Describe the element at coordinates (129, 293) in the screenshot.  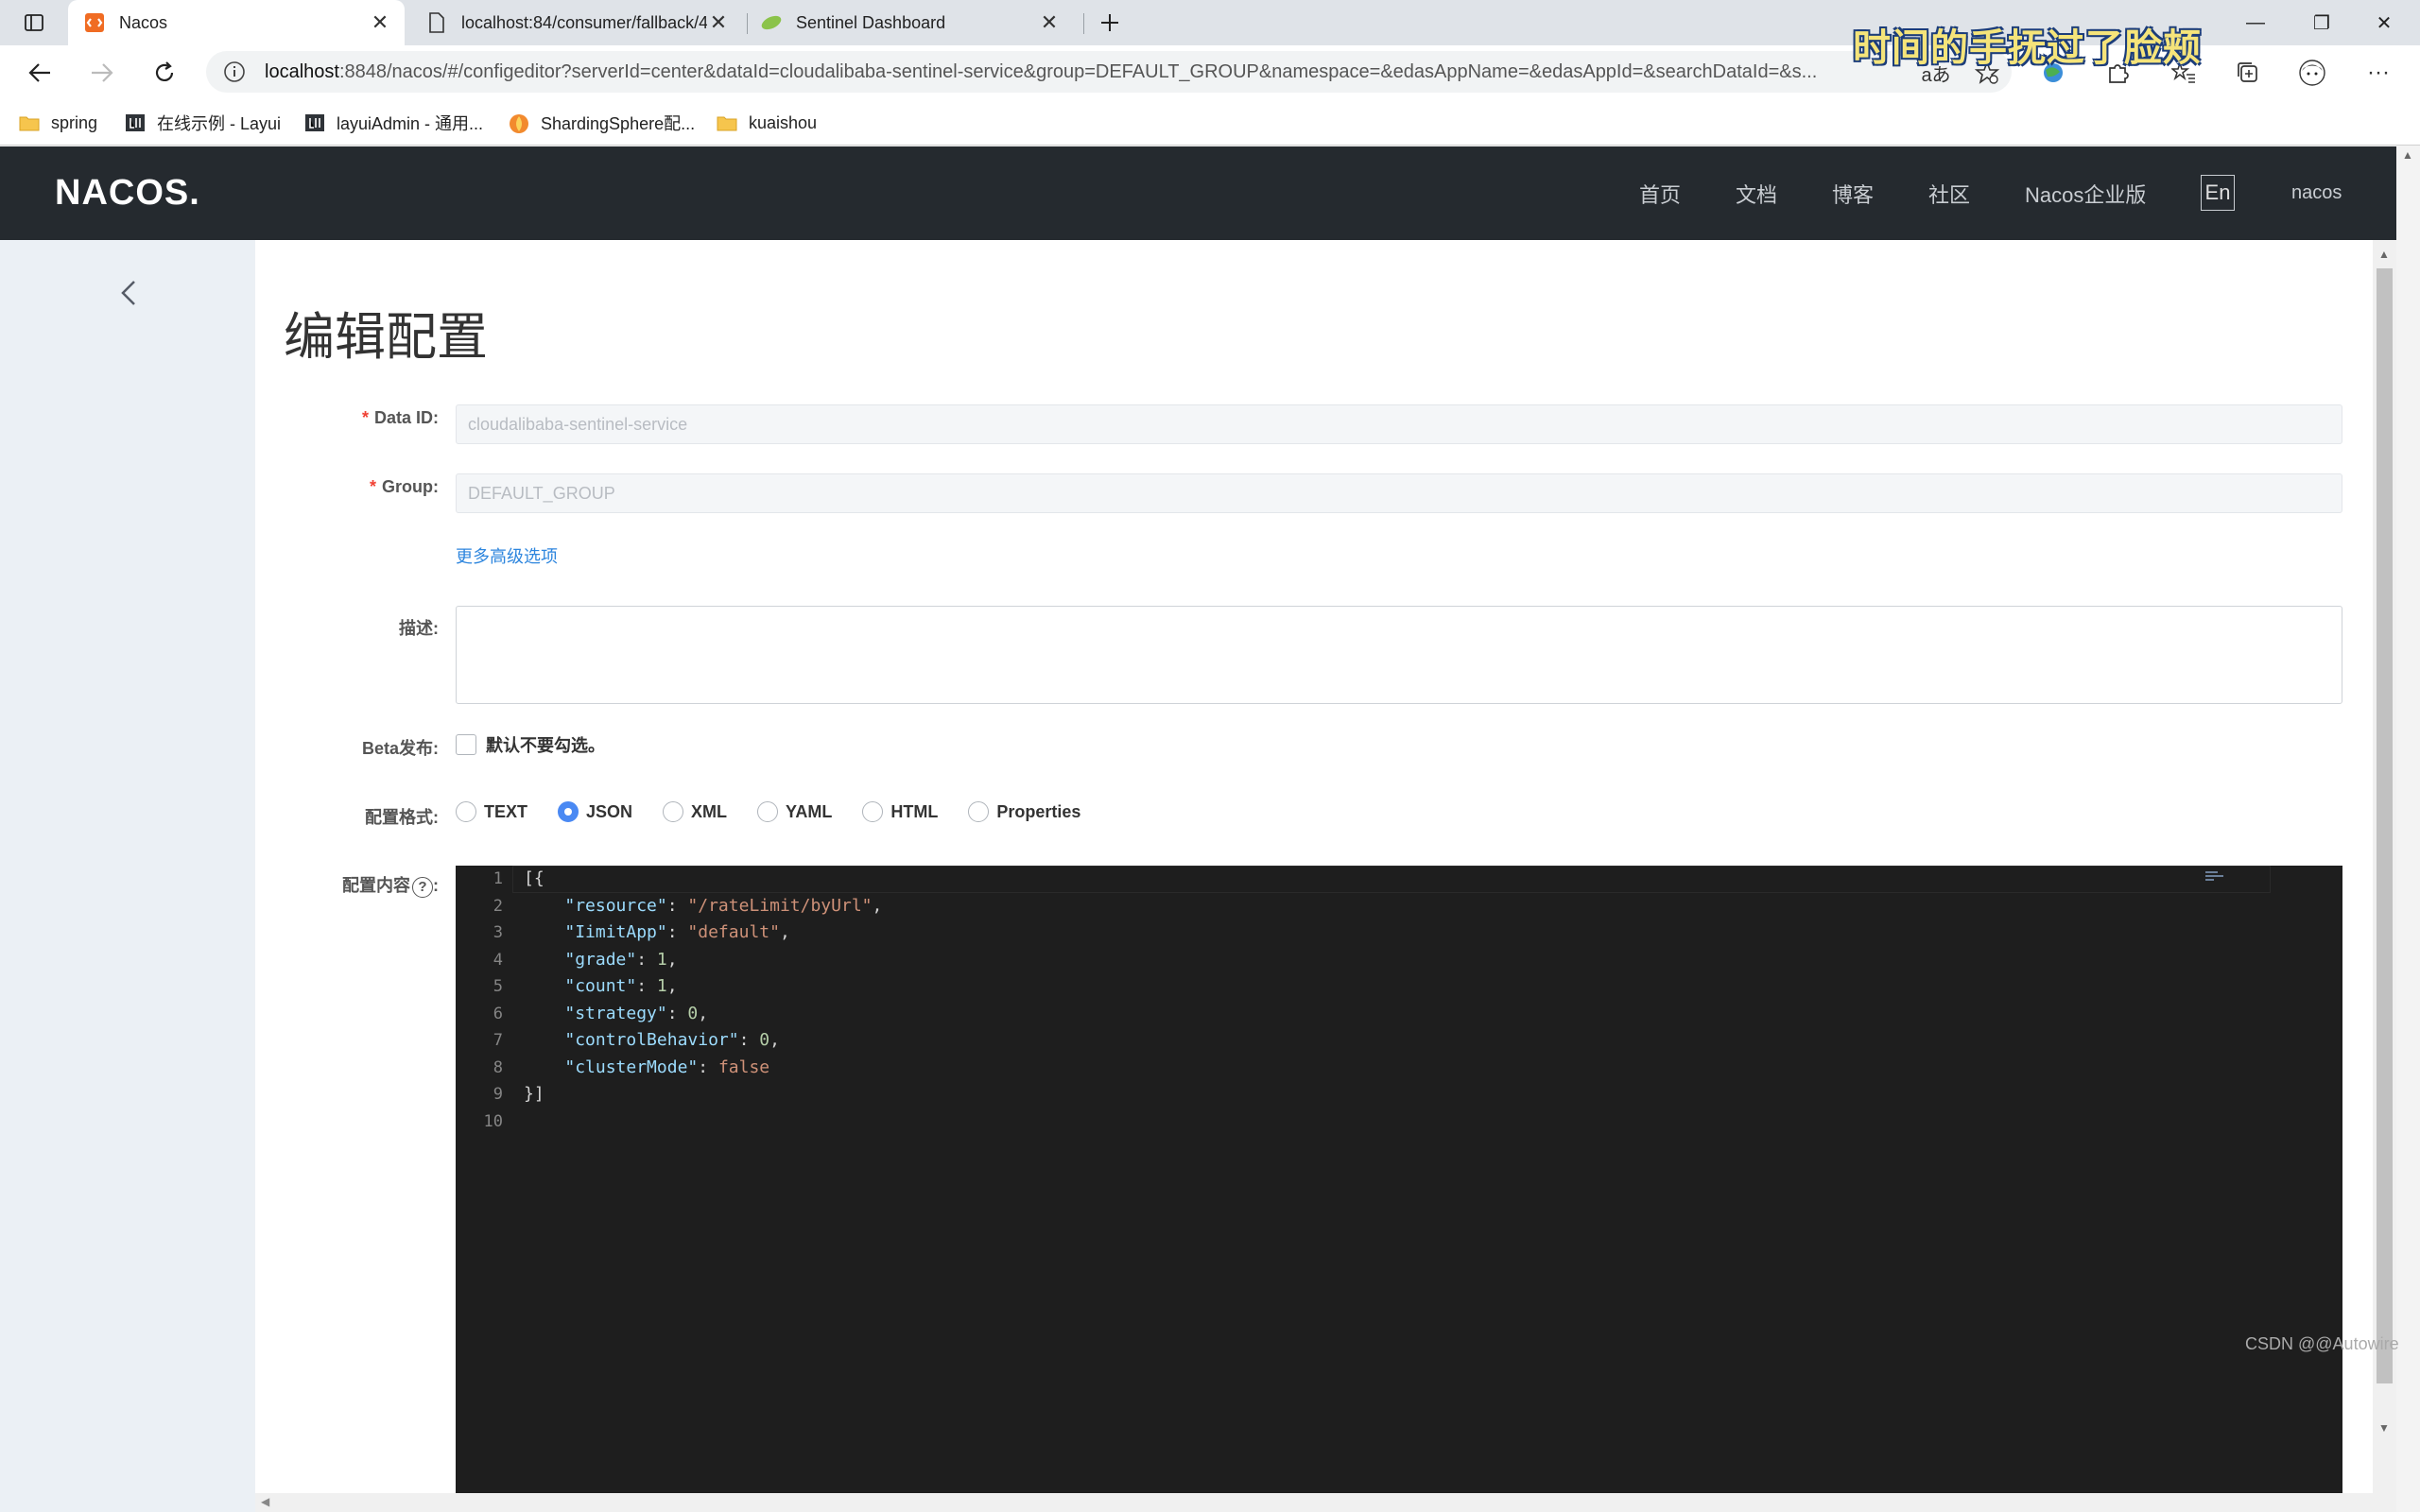
I see `back-chevron-icon` at that location.